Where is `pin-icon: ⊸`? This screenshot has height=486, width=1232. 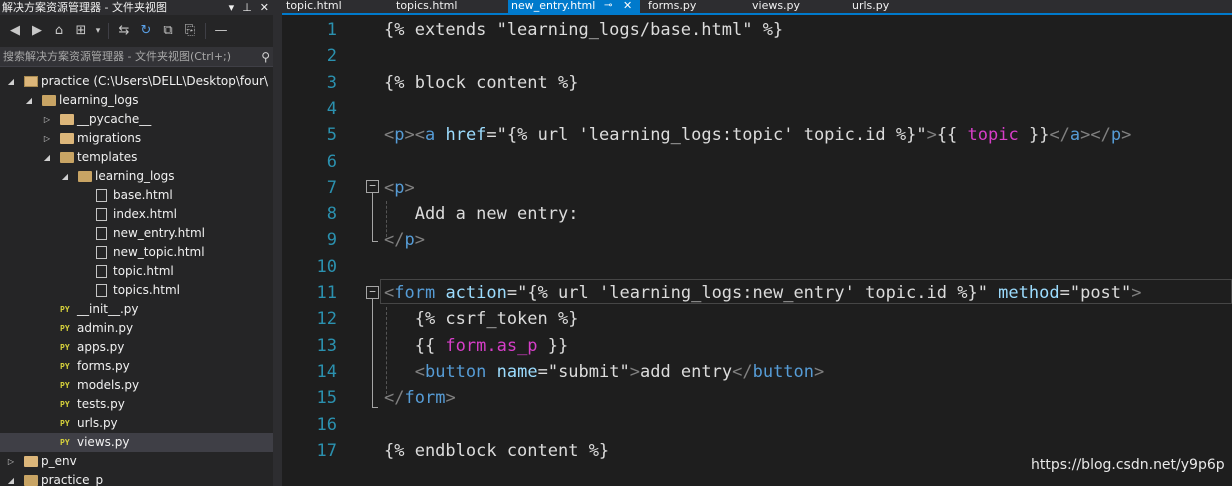 pin-icon: ⊸ is located at coordinates (608, 5).